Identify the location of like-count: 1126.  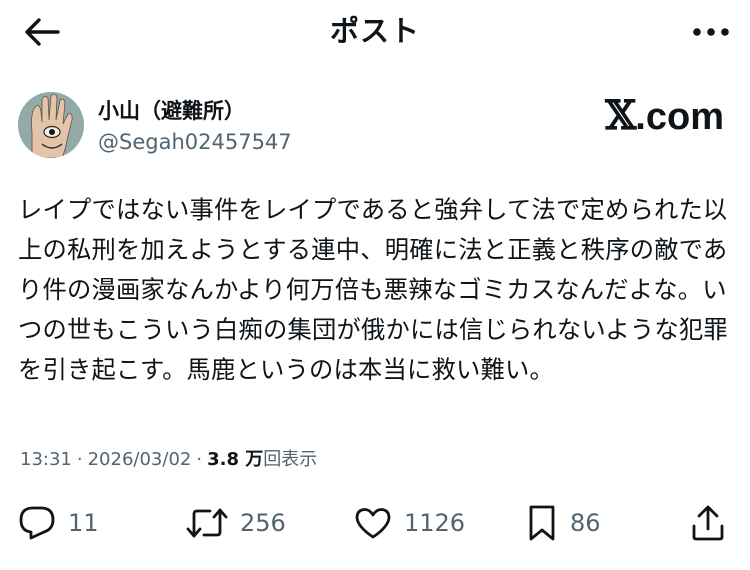
(435, 523).